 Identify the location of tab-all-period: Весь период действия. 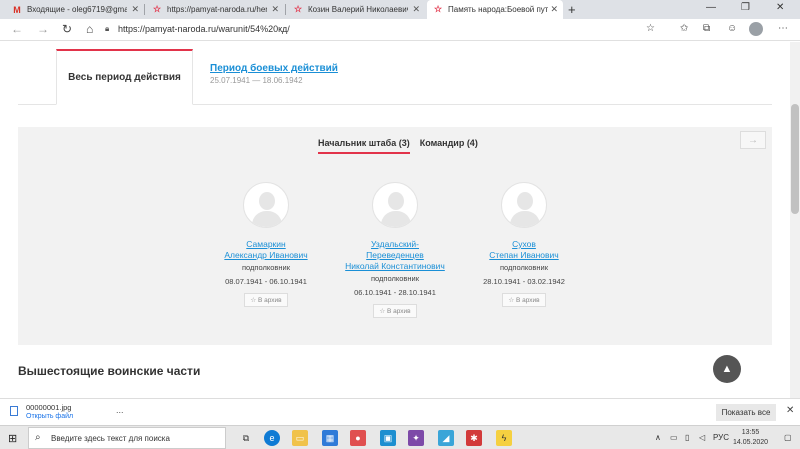
(124, 77).